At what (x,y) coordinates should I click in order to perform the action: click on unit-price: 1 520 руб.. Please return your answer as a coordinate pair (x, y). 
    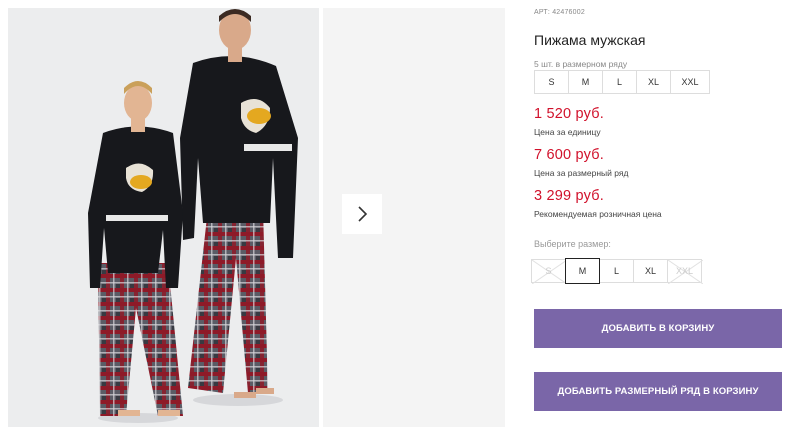
    Looking at the image, I should click on (569, 114).